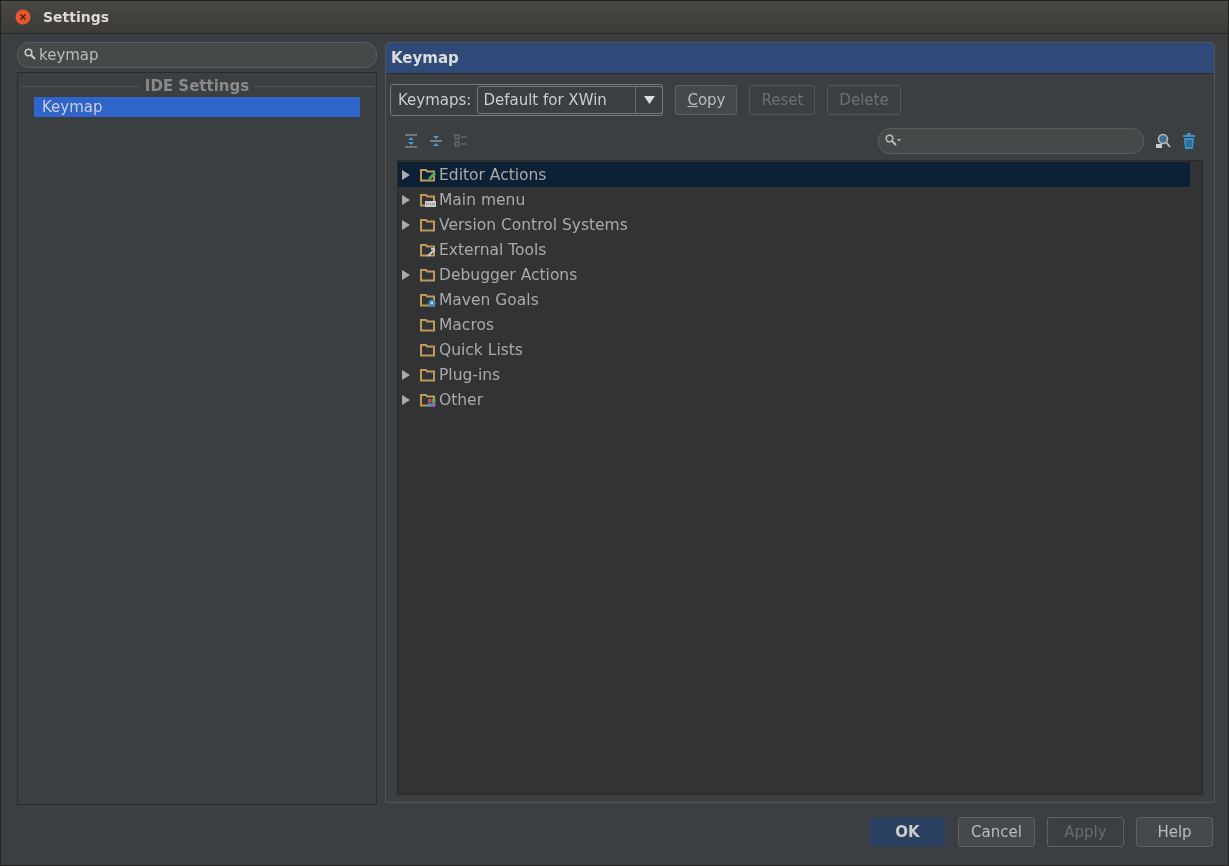 The height and width of the screenshot is (866, 1229). I want to click on checklist-icon, so click(461, 141).